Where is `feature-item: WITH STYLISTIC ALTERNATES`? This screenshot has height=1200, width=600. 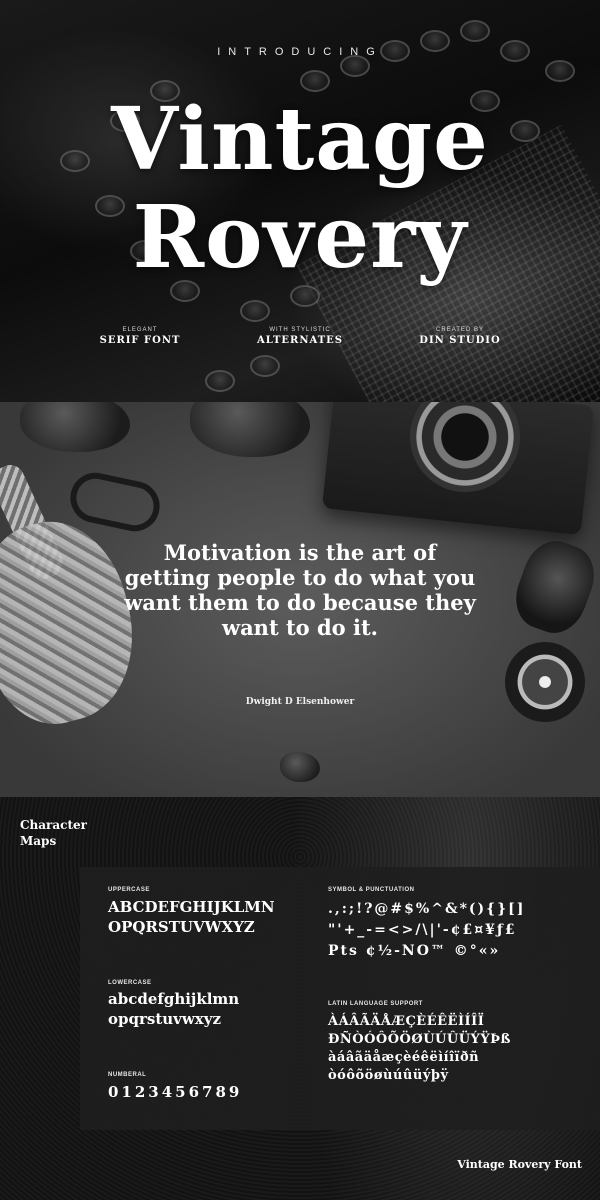
feature-item: WITH STYLISTIC ALTERNATES is located at coordinates (300, 336).